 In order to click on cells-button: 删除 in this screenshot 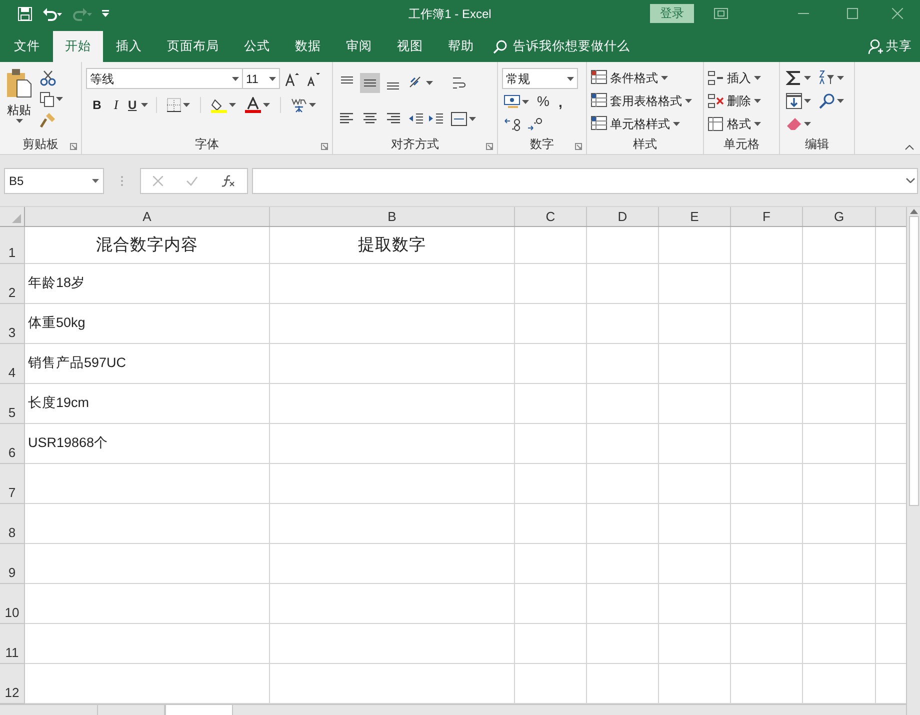, I will do `click(734, 100)`.